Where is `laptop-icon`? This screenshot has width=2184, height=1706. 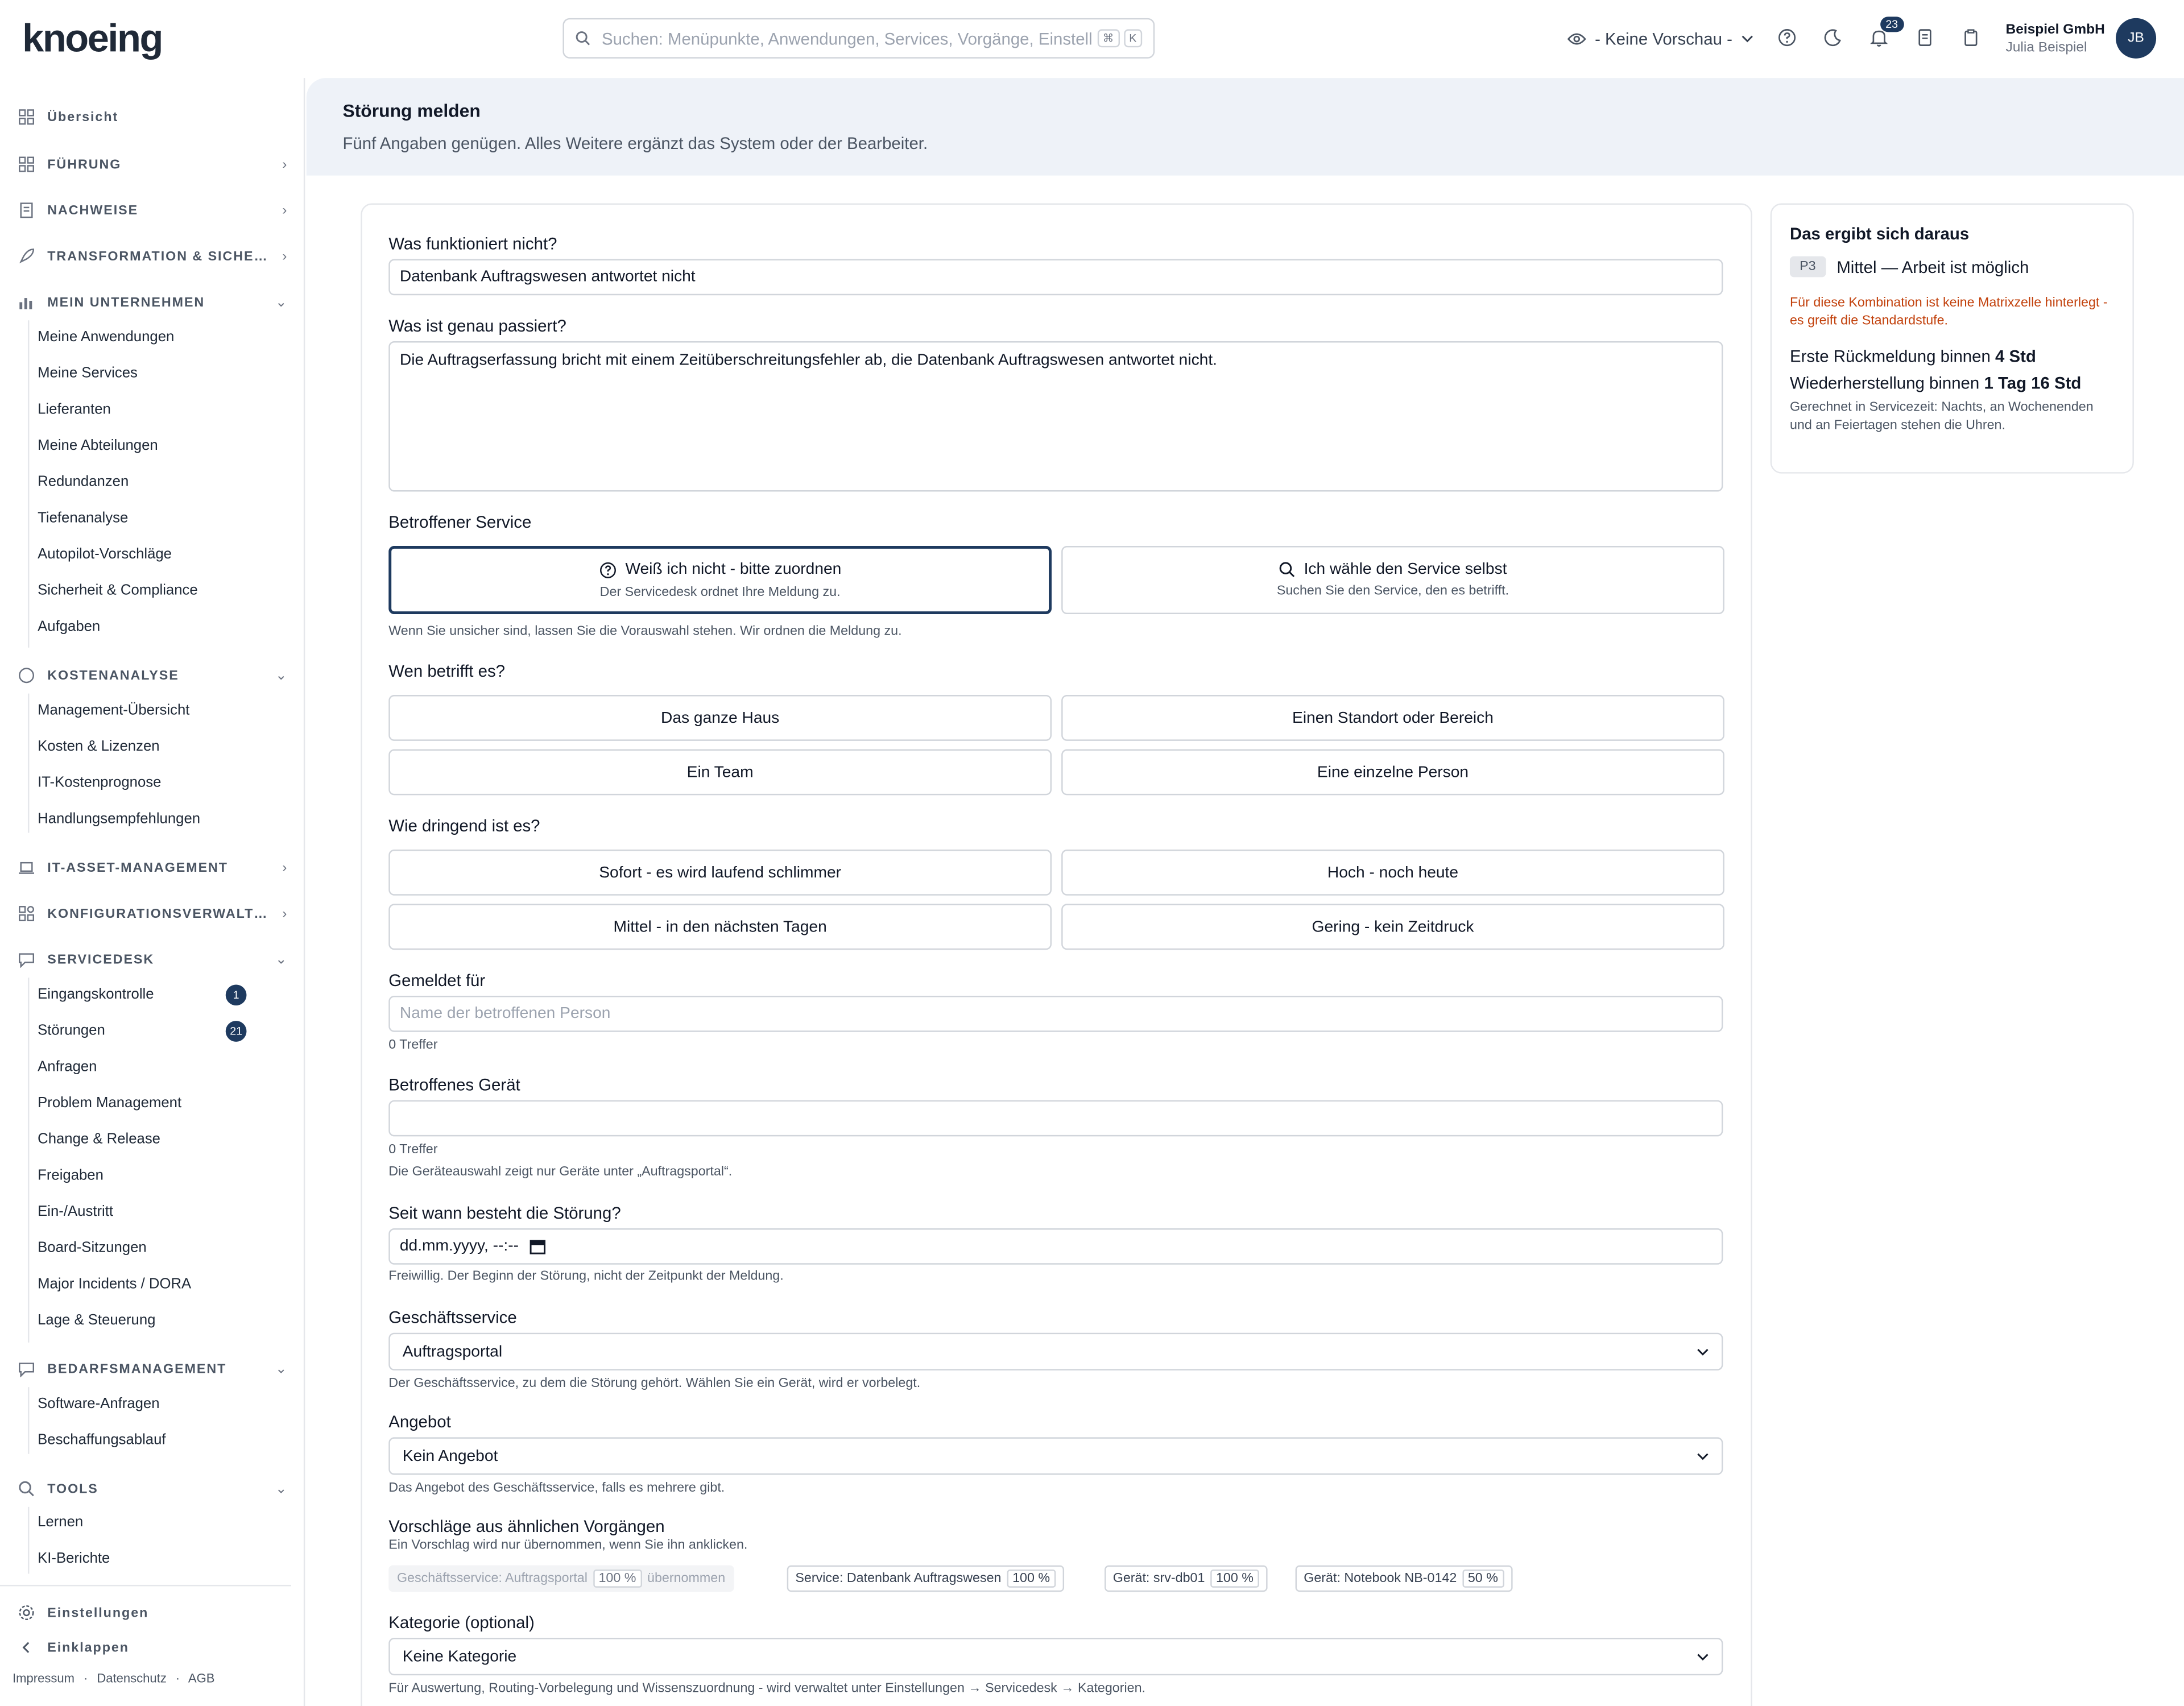
laptop-icon is located at coordinates (26, 868).